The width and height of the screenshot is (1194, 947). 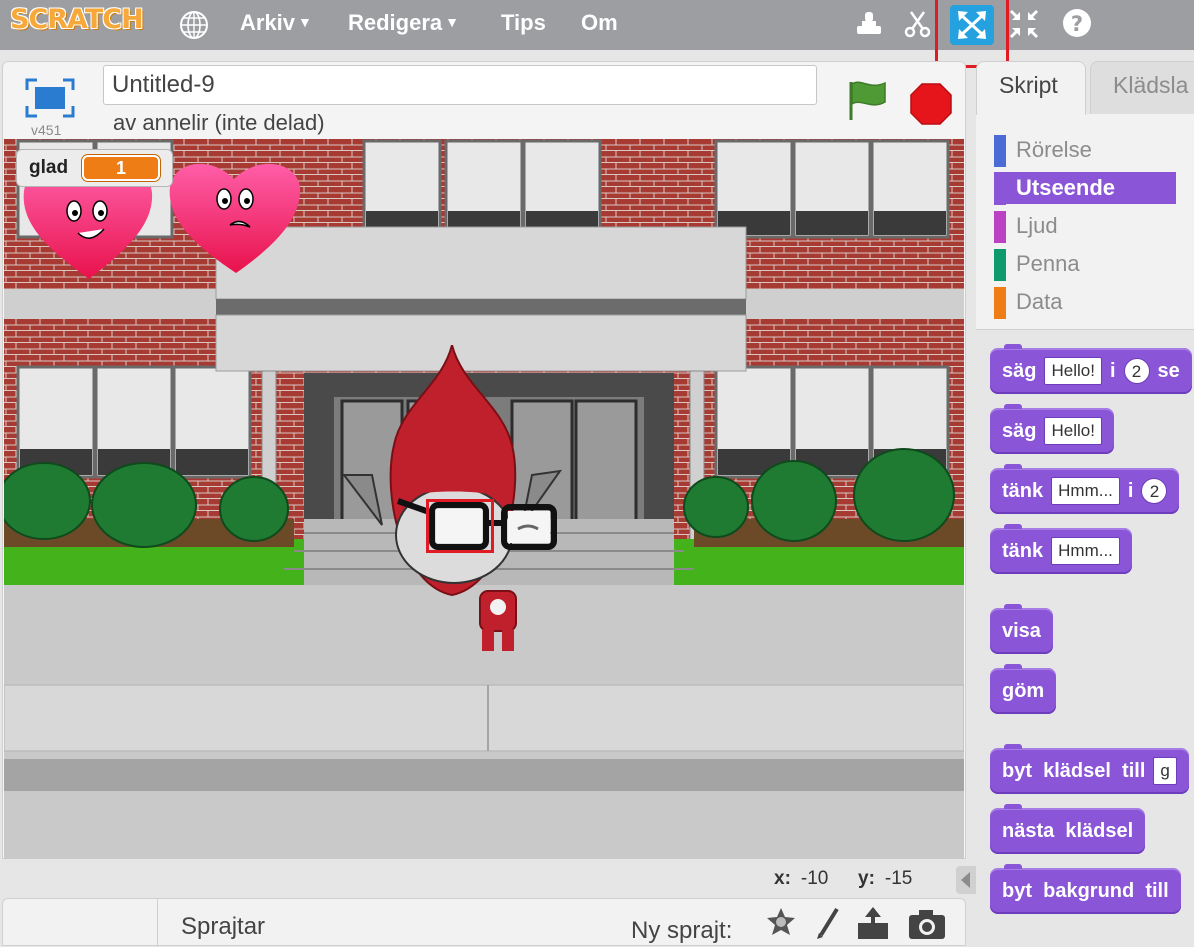 I want to click on variable-monitor: glad 1, so click(x=95, y=168).